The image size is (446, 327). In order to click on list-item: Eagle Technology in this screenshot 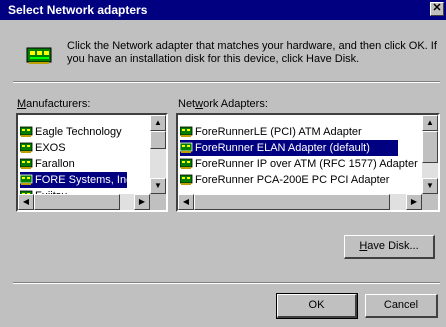, I will do `click(71, 132)`.